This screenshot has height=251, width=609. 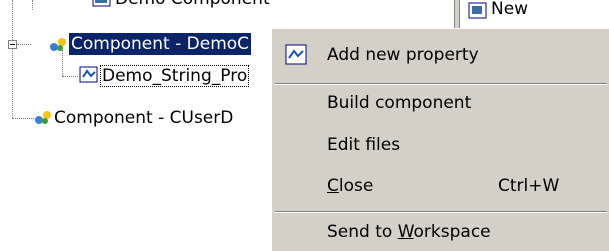 What do you see at coordinates (144, 118) in the screenshot?
I see `tree-item-label: Component - CUserD` at bounding box center [144, 118].